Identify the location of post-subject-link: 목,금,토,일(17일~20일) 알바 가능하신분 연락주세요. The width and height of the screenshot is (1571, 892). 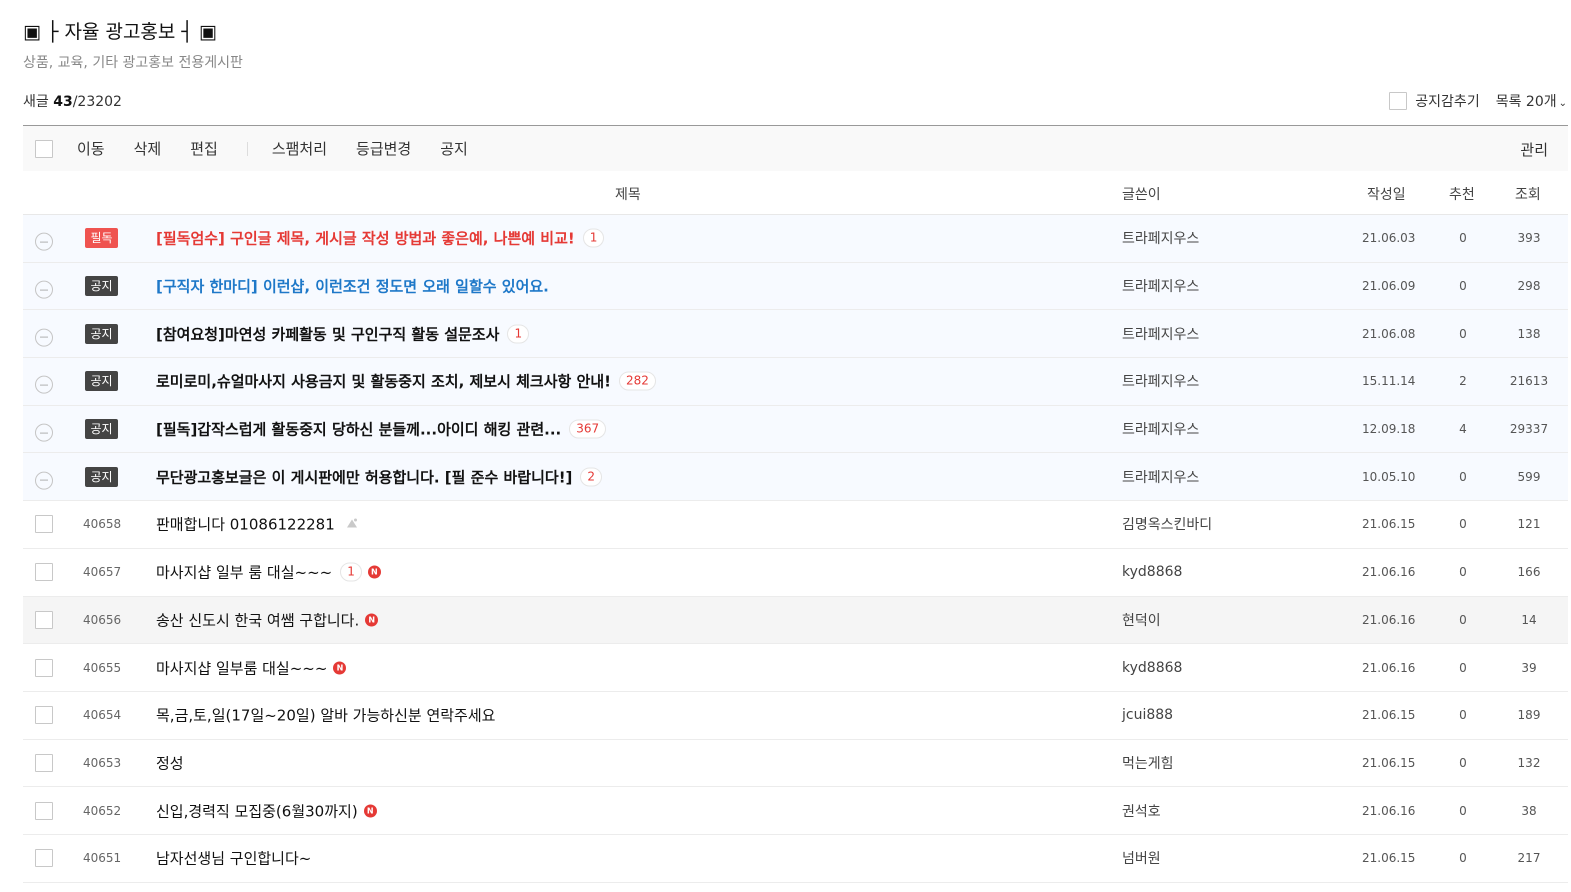
(325, 715).